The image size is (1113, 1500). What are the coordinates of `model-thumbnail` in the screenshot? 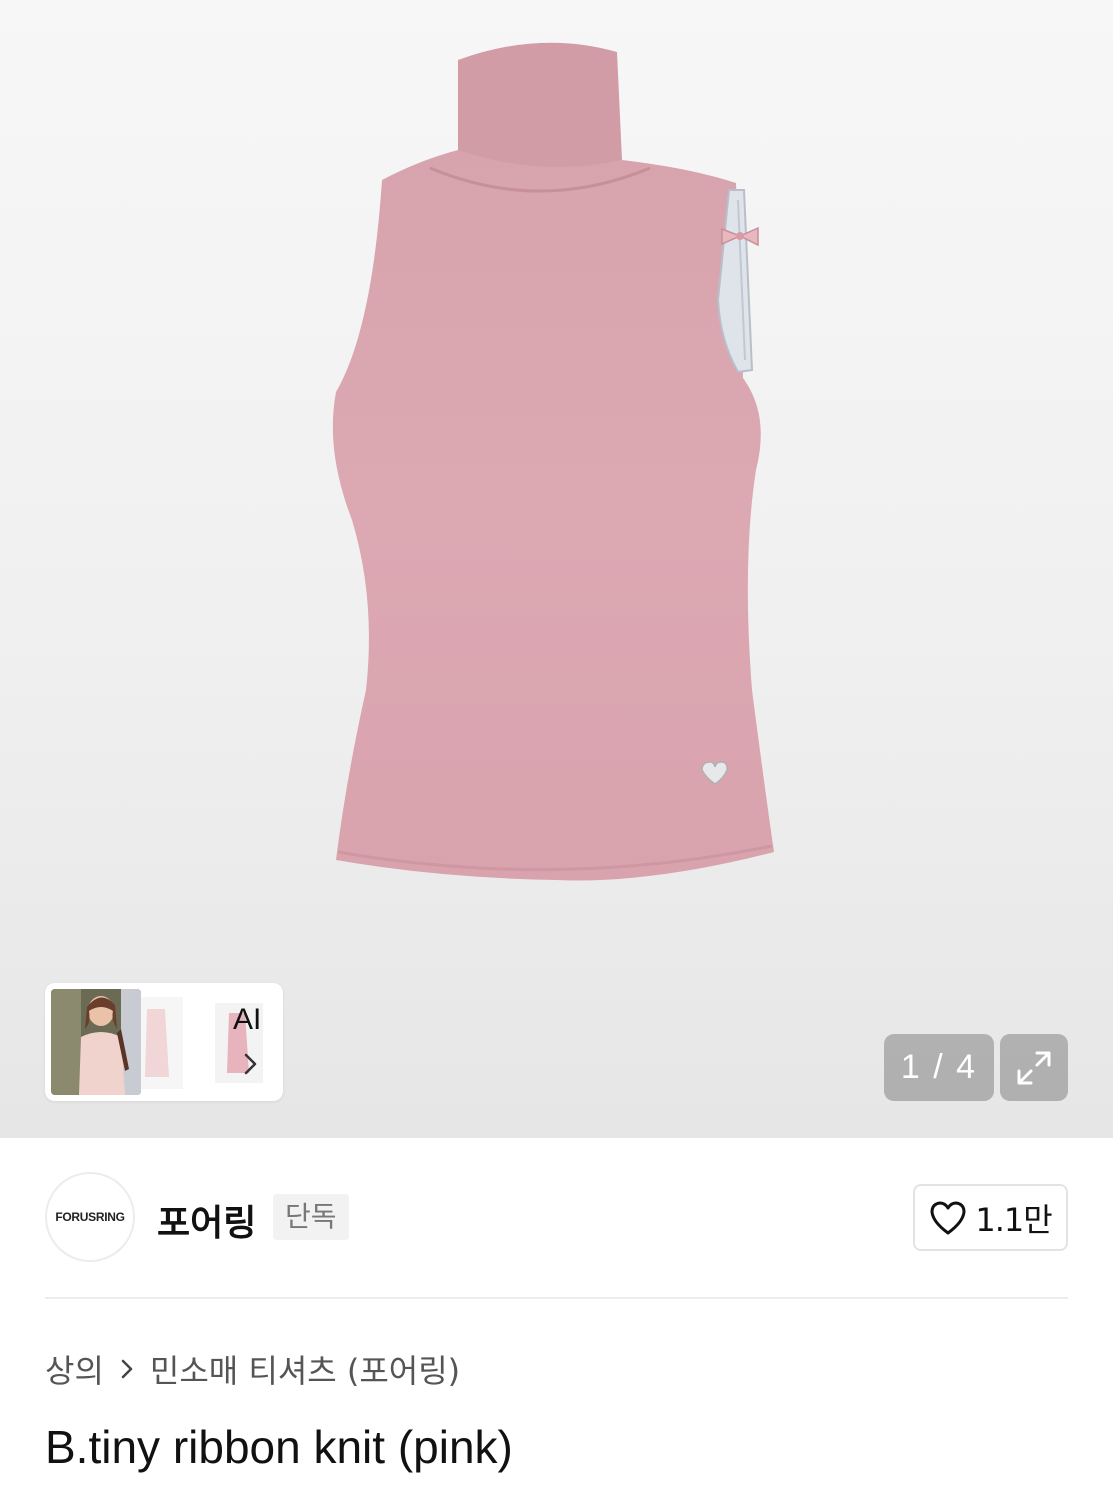 It's located at (96, 1042).